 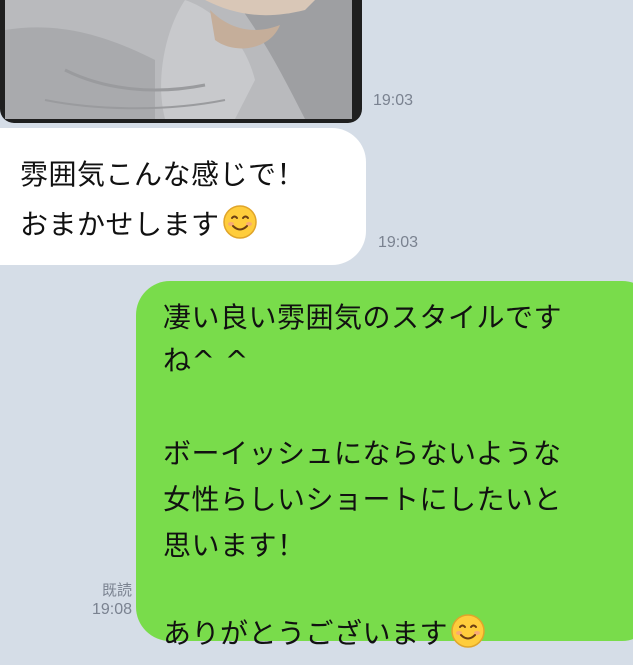 What do you see at coordinates (116, 590) in the screenshot?
I see `read-label: 既読` at bounding box center [116, 590].